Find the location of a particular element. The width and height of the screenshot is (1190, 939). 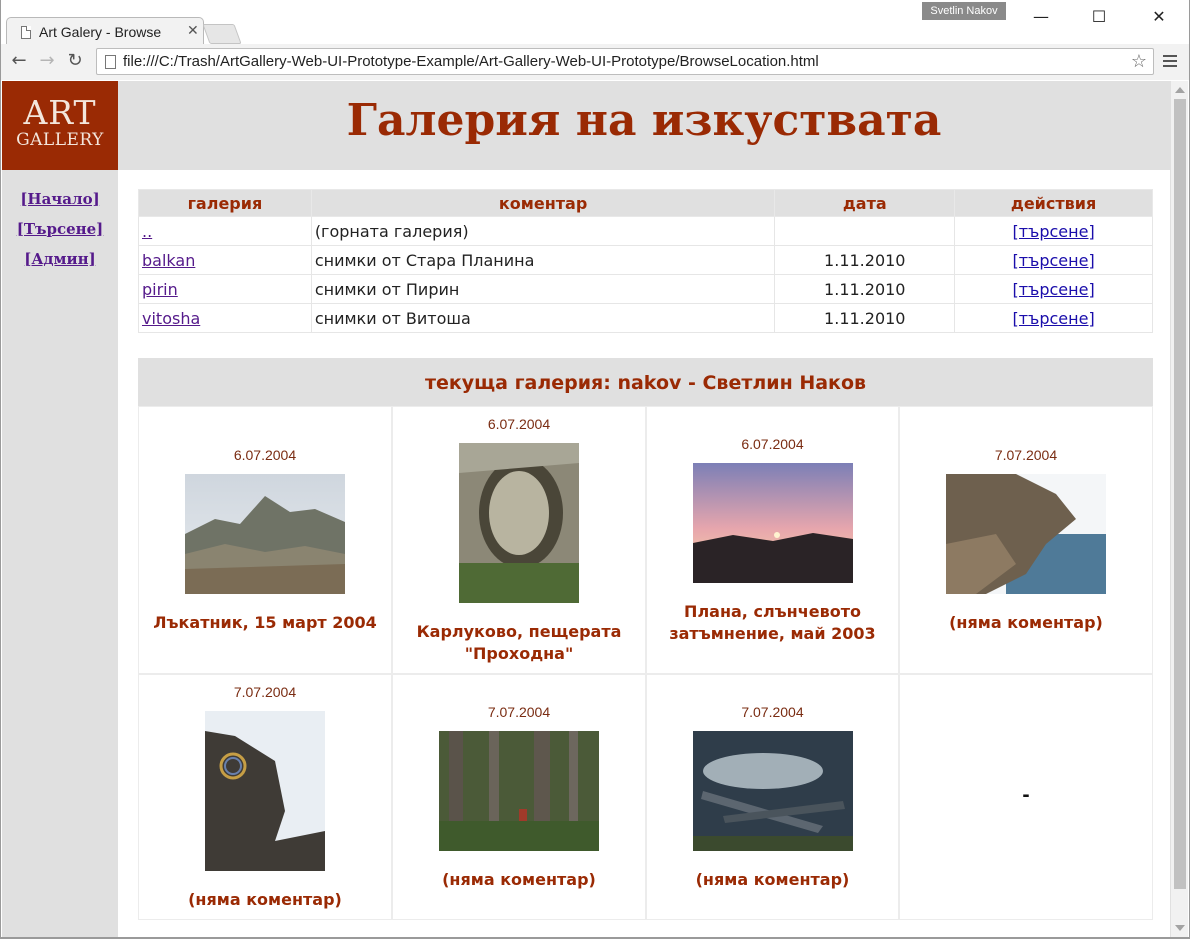

site-header: ART GALLERY Галерия на изкуствата is located at coordinates (586, 125).